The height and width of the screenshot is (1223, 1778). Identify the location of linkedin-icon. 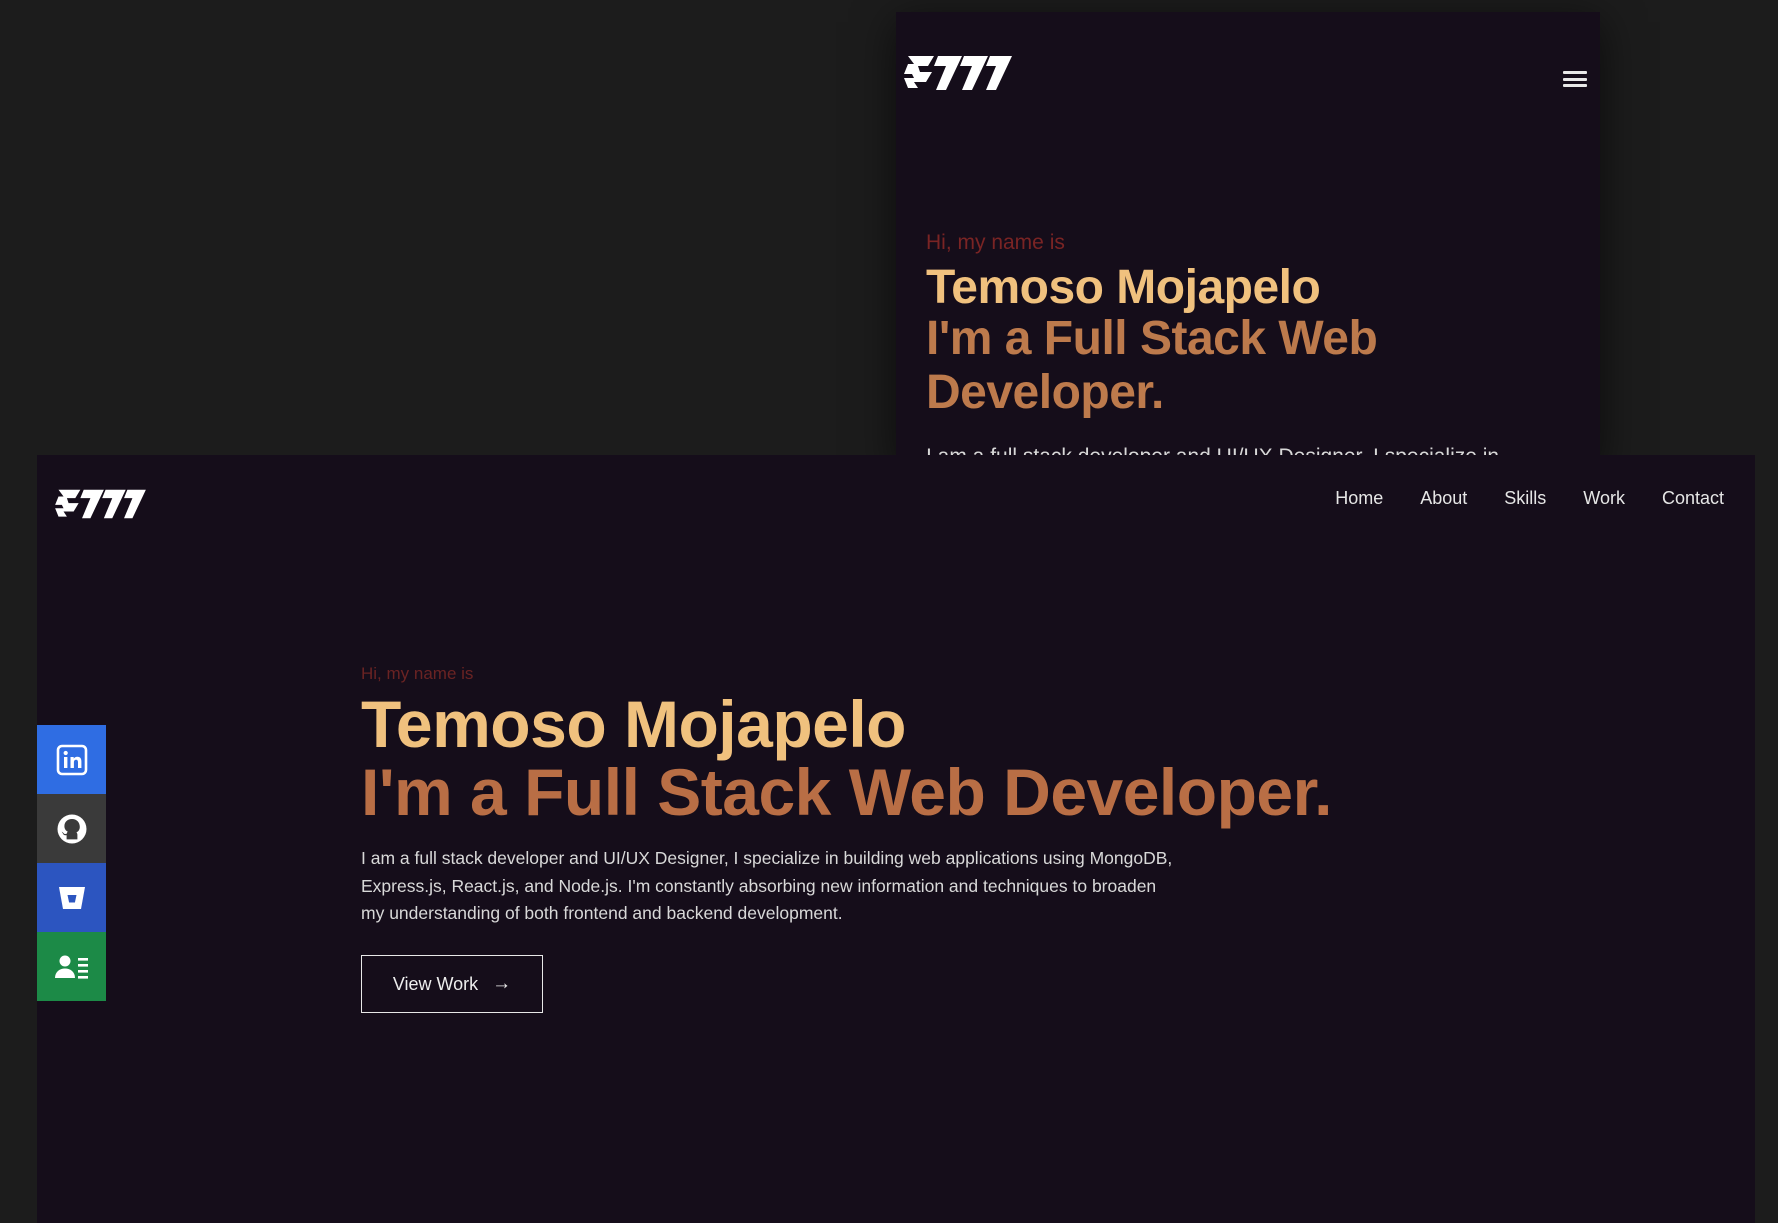
(71, 759).